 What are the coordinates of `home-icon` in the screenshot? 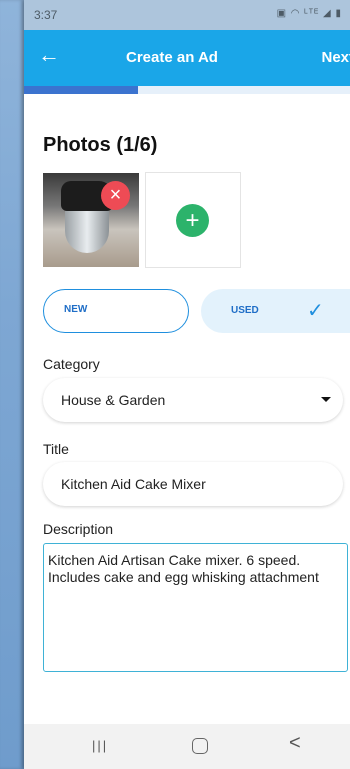 It's located at (200, 746).